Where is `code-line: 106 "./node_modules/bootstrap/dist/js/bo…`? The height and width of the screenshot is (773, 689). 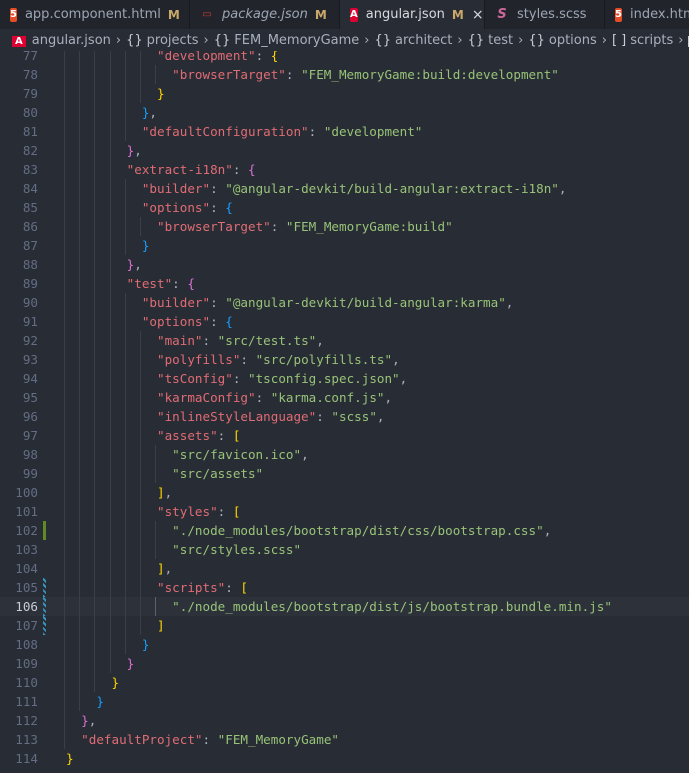 code-line: 106 "./node_modules/bootstrap/dist/js/bo… is located at coordinates (344, 606).